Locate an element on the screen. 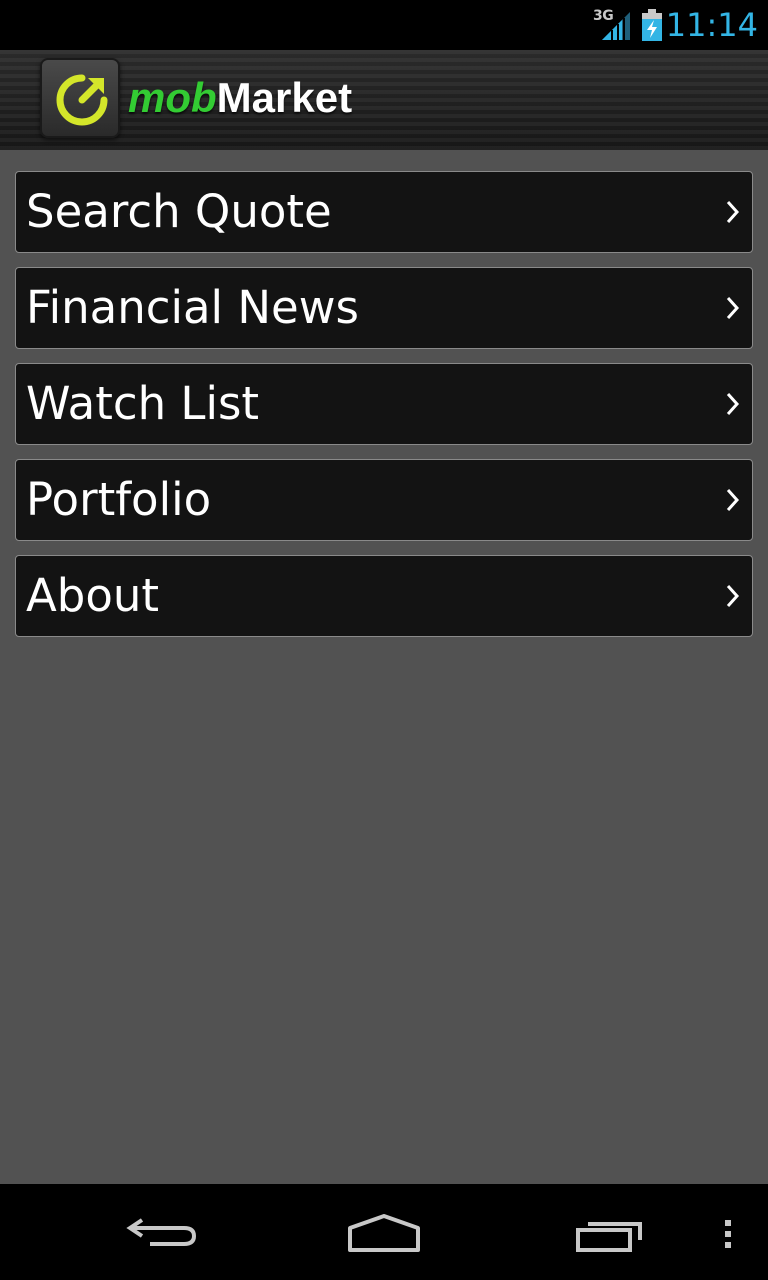 This screenshot has width=768, height=1280. overflow-menu-button is located at coordinates (728, 1232).